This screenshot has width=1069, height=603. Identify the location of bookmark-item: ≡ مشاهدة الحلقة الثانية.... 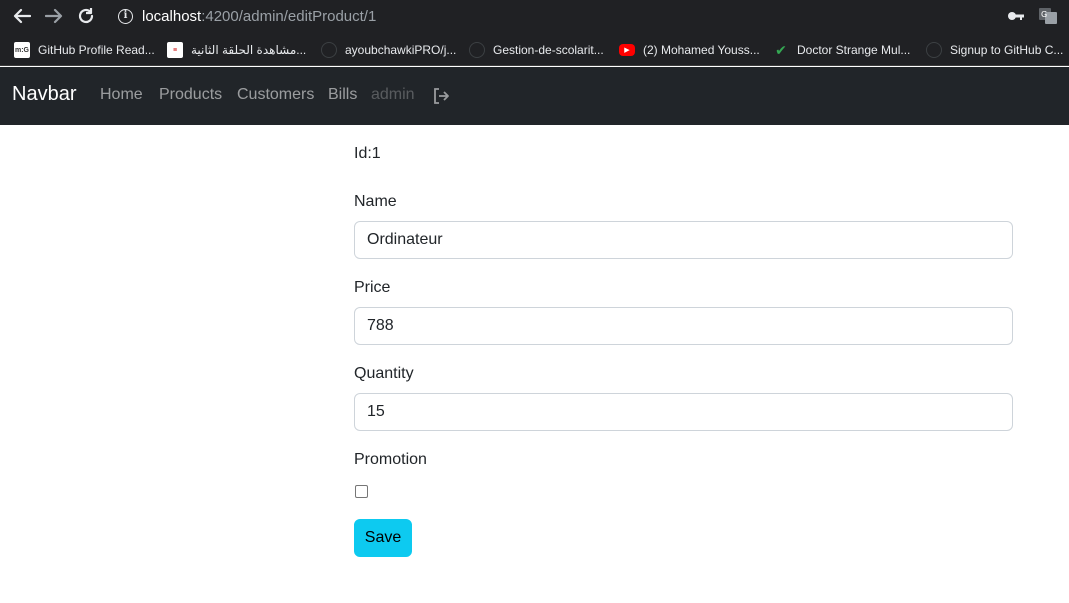
(236, 50).